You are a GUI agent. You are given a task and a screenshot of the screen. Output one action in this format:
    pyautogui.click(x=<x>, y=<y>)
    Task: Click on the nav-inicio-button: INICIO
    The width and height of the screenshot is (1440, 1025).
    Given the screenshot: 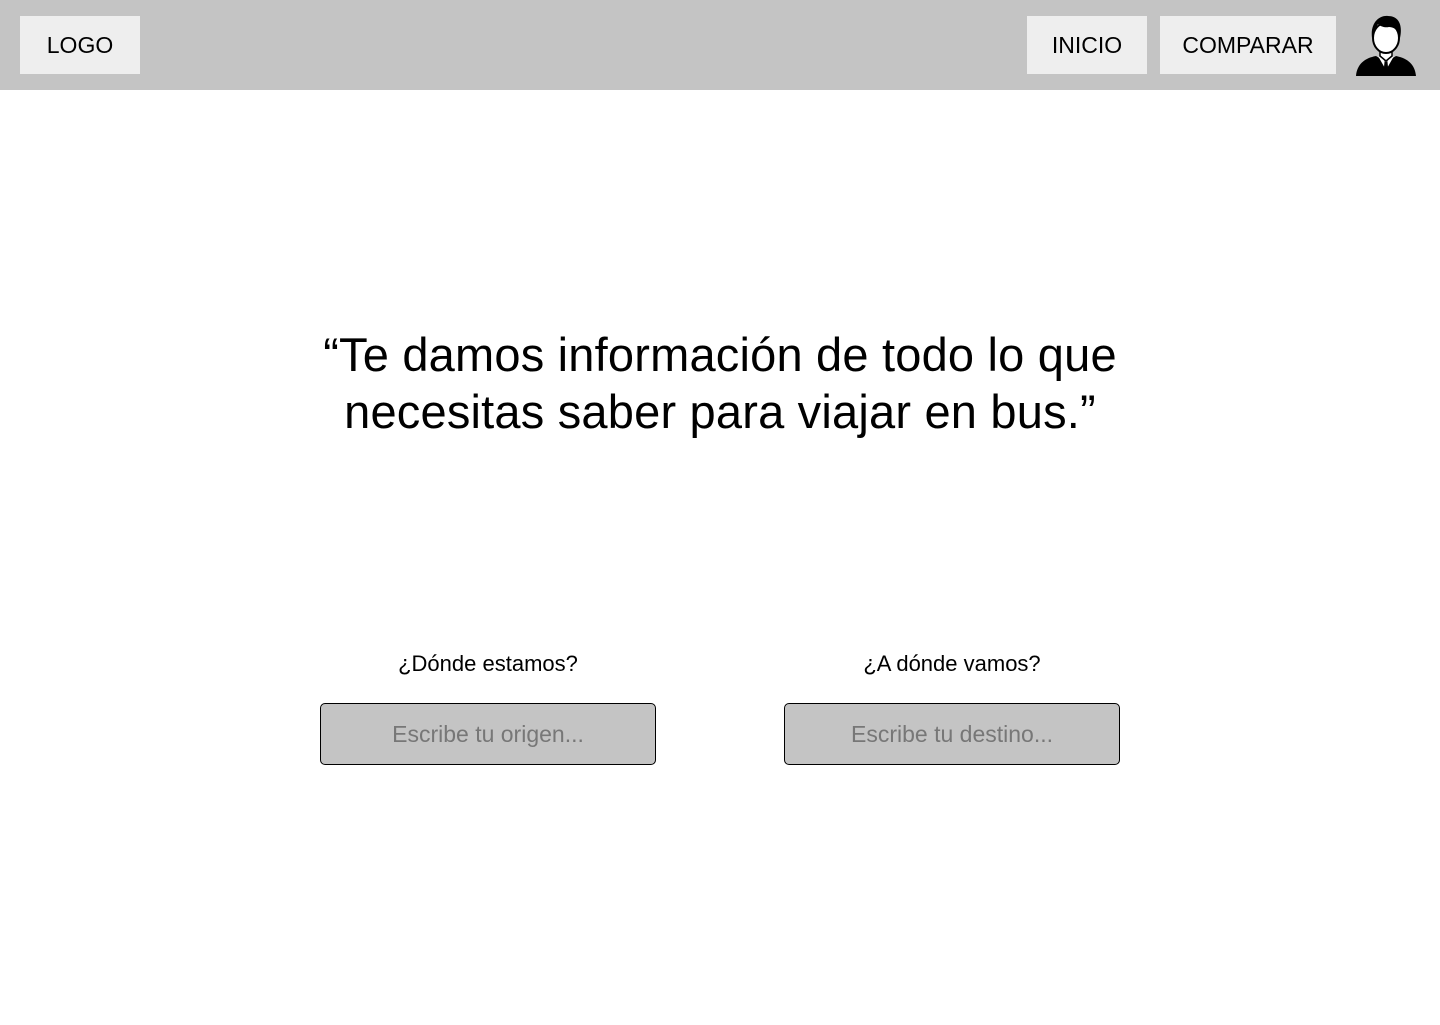 What is the action you would take?
    pyautogui.click(x=1087, y=45)
    